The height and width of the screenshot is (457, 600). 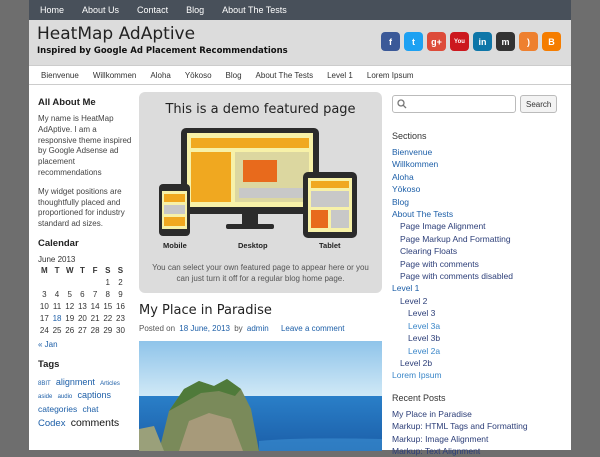 What do you see at coordinates (479, 288) in the screenshot?
I see `sections-item: Level 1` at bounding box center [479, 288].